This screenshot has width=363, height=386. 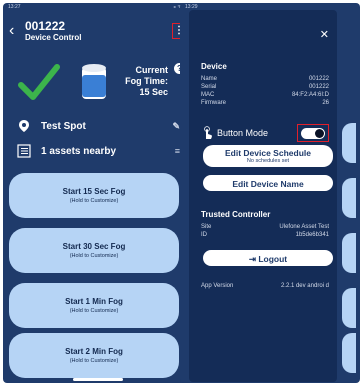 I want to click on logout-icon: ⇥, so click(x=253, y=259).